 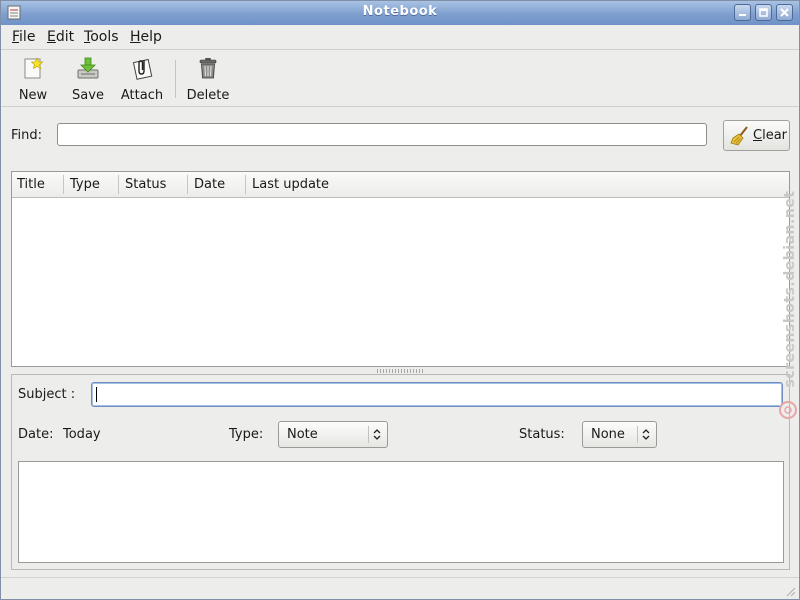 What do you see at coordinates (774, 135) in the screenshot?
I see `clear-label-rest: lear` at bounding box center [774, 135].